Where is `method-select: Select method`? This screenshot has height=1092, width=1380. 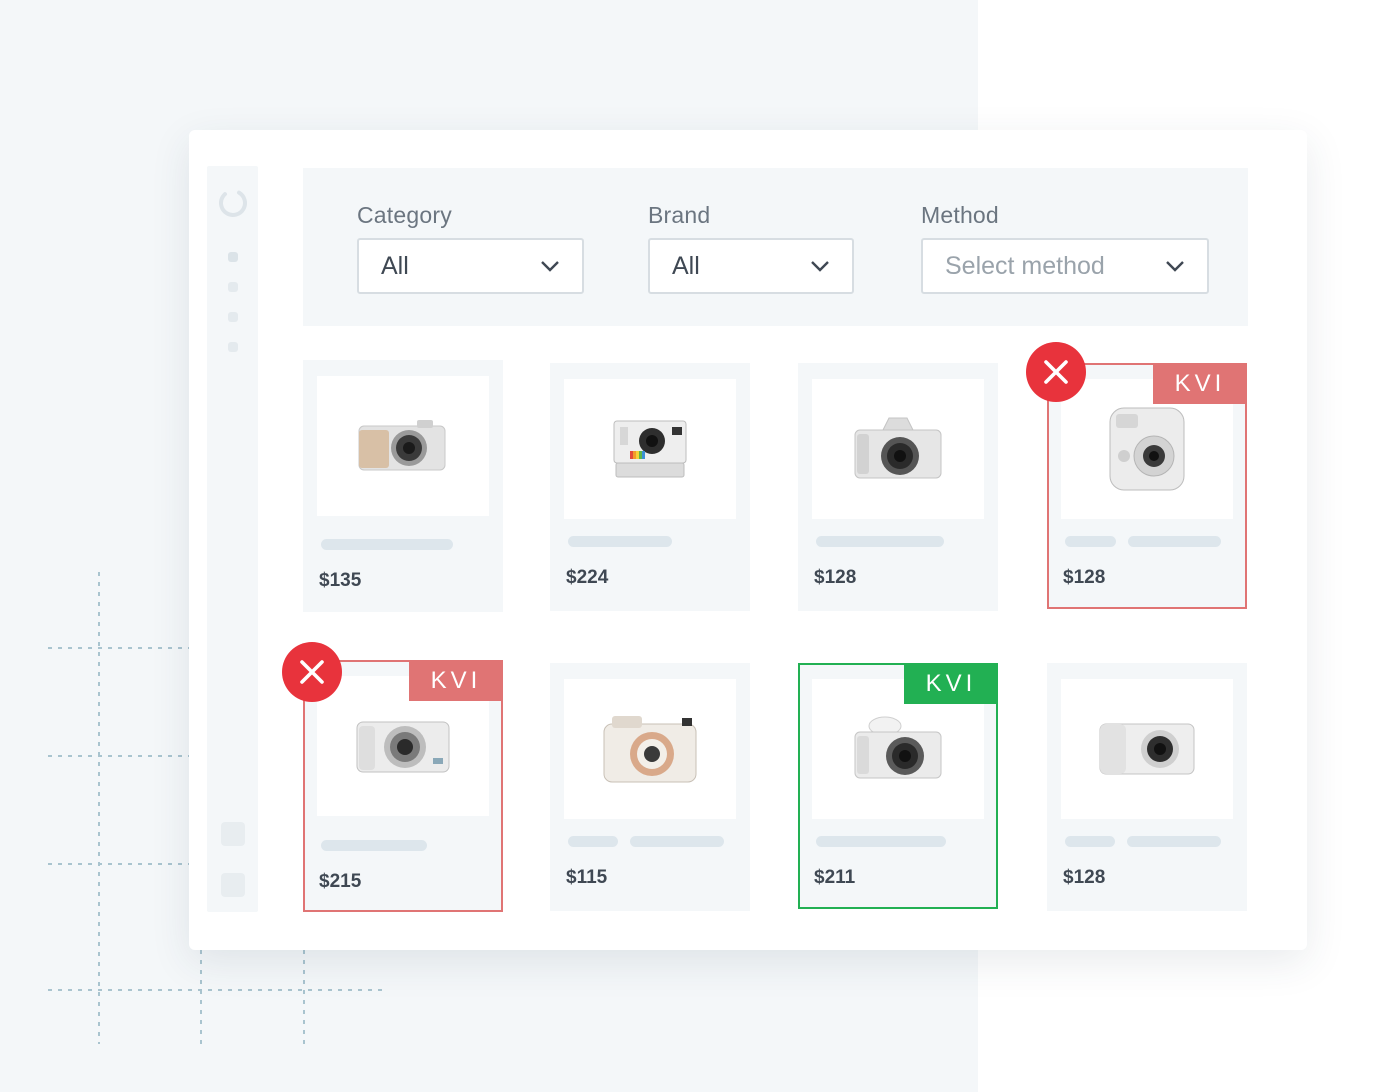
method-select: Select method is located at coordinates (1065, 266).